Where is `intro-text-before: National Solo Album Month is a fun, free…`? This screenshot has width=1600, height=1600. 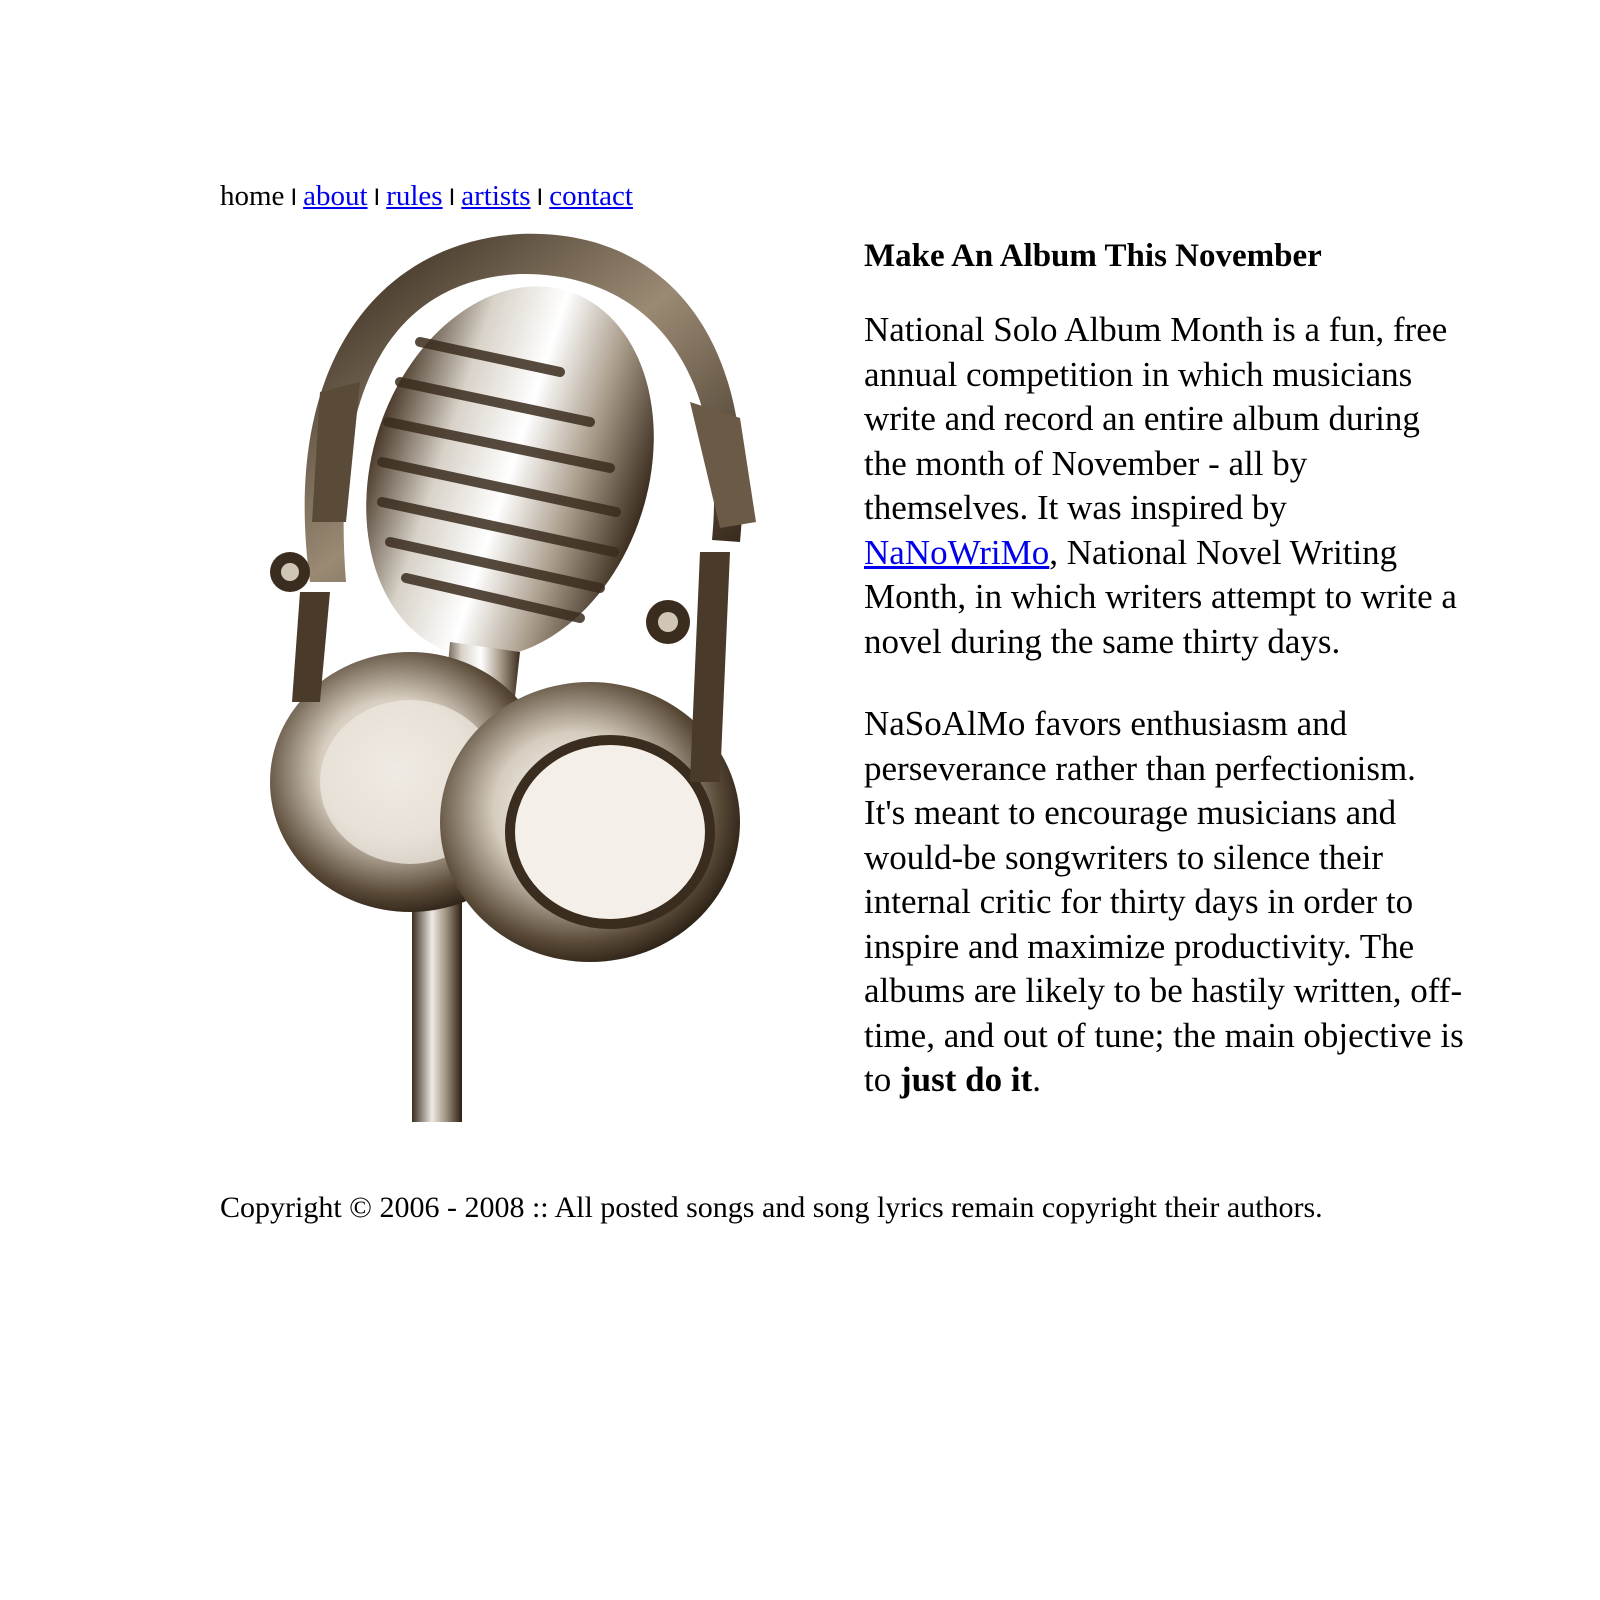 intro-text-before: National Solo Album Month is a fun, free… is located at coordinates (1156, 418).